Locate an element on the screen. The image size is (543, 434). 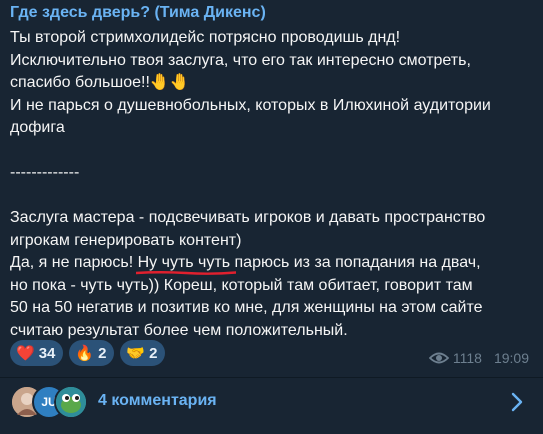
chevron-right-icon is located at coordinates (517, 402).